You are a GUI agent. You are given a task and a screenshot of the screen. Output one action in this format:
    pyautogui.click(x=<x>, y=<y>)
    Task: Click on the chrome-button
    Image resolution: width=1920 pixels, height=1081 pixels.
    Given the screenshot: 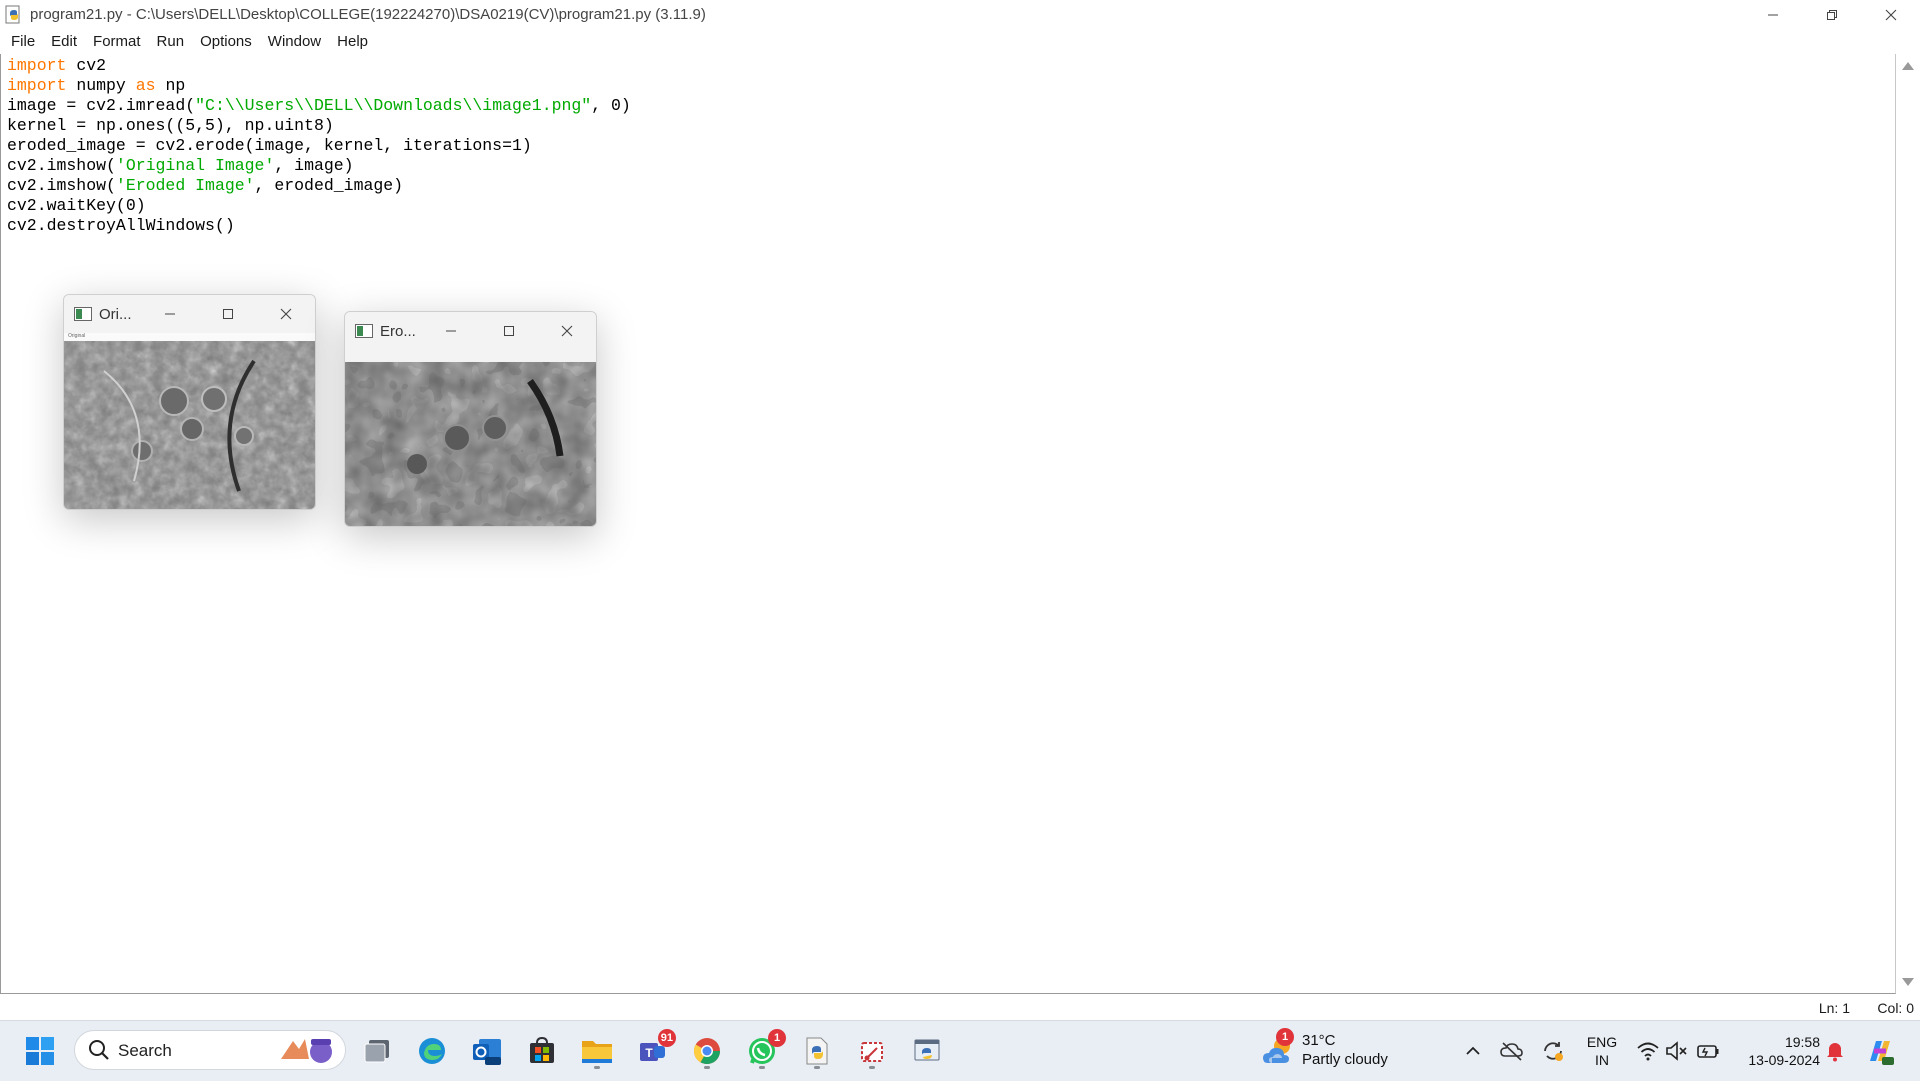 What is the action you would take?
    pyautogui.click(x=707, y=1051)
    